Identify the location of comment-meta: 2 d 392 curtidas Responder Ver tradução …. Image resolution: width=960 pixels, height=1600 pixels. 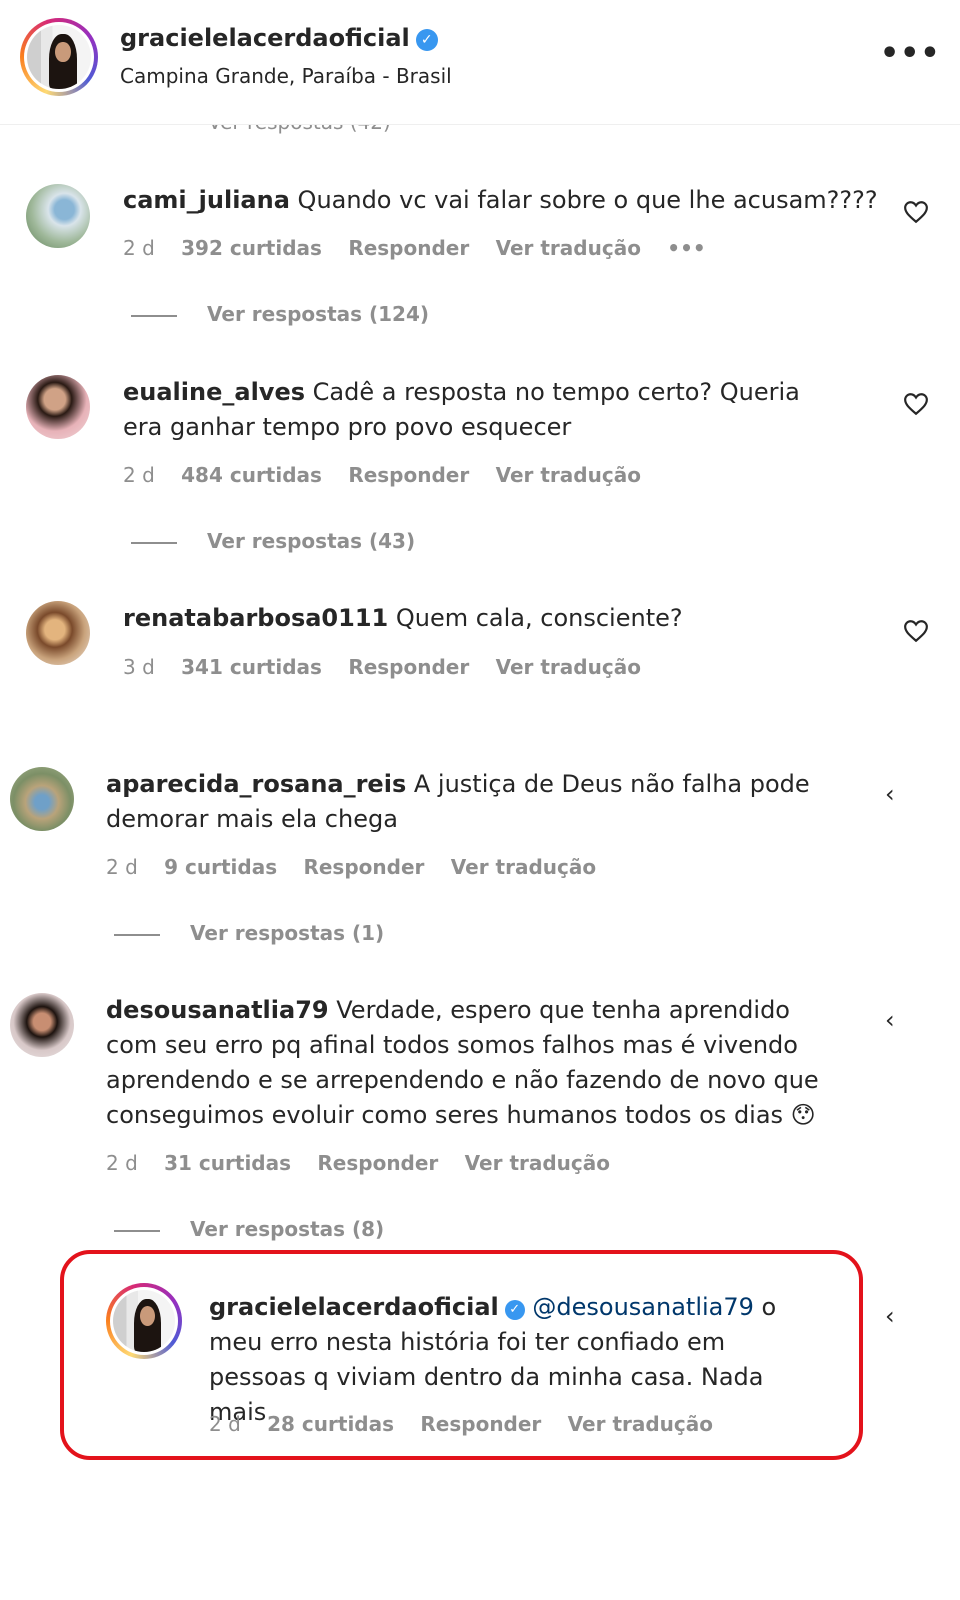
(424, 248).